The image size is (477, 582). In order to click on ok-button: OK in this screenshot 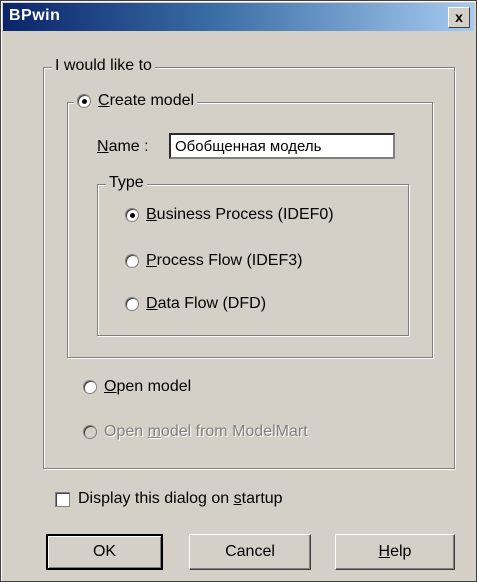, I will do `click(104, 552)`.